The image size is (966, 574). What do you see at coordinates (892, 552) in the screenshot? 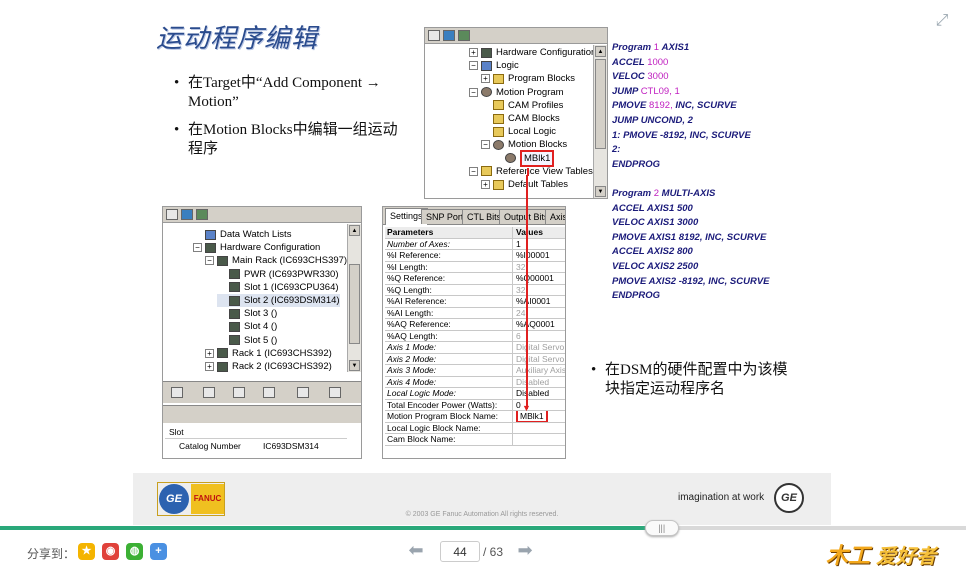
I see `brand-logo: 木工 爱好者` at bounding box center [892, 552].